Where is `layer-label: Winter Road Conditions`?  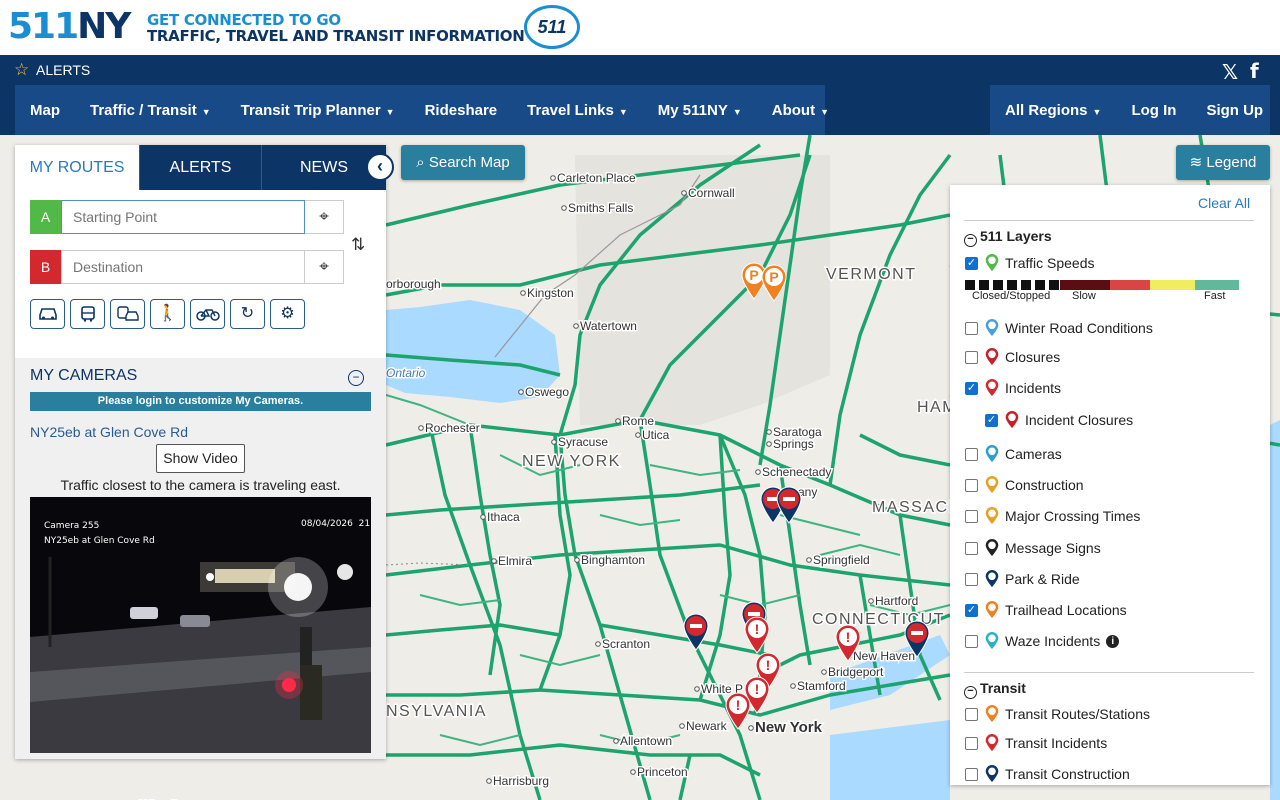 layer-label: Winter Road Conditions is located at coordinates (1079, 328).